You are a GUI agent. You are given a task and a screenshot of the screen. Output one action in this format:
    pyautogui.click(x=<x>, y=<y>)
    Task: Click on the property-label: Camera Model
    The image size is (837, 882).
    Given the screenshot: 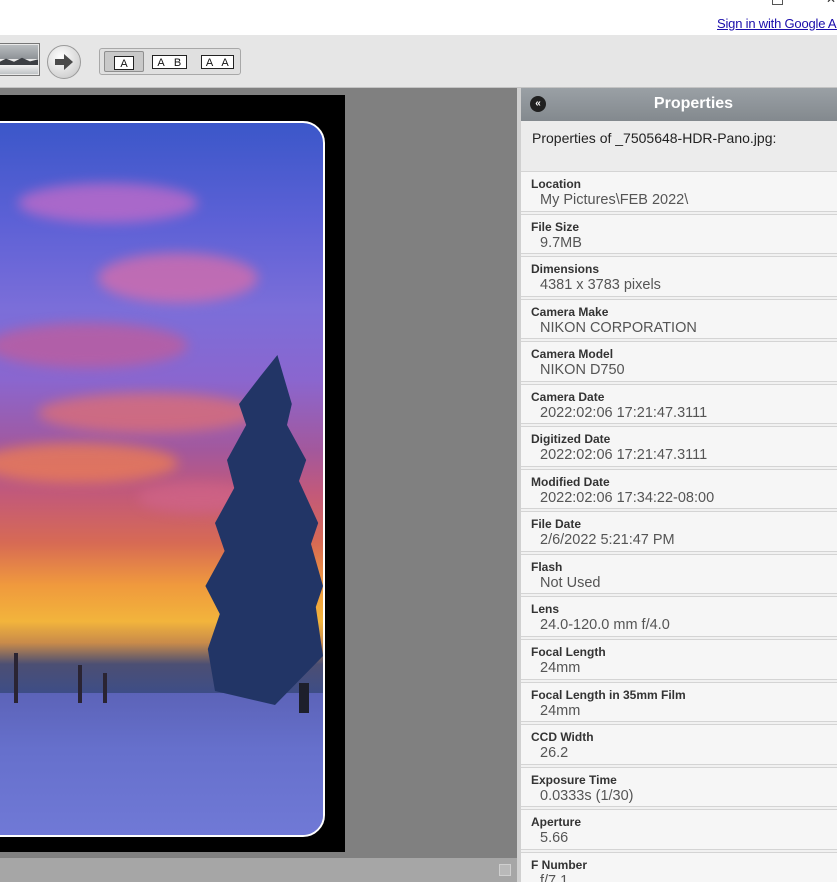 What is the action you would take?
    pyautogui.click(x=572, y=354)
    